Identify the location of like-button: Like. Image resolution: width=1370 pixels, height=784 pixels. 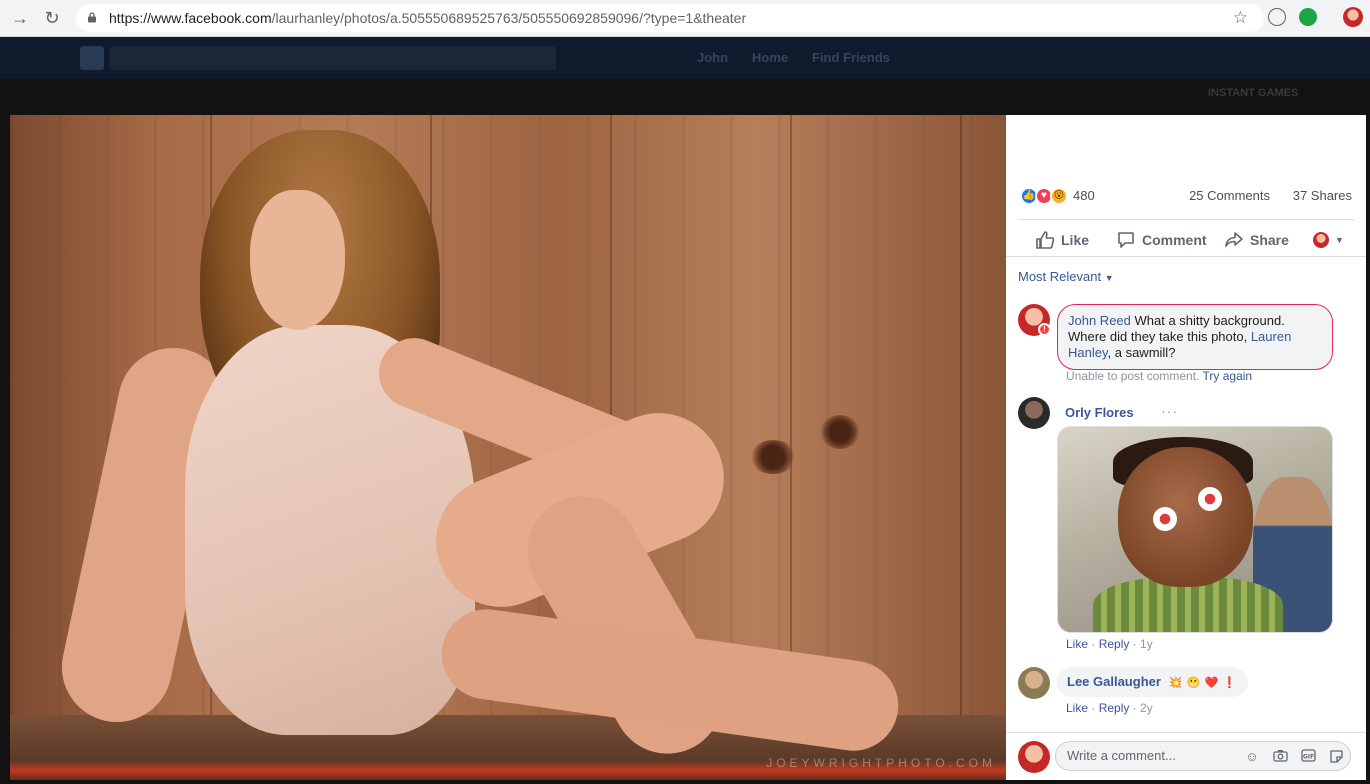
(1062, 240).